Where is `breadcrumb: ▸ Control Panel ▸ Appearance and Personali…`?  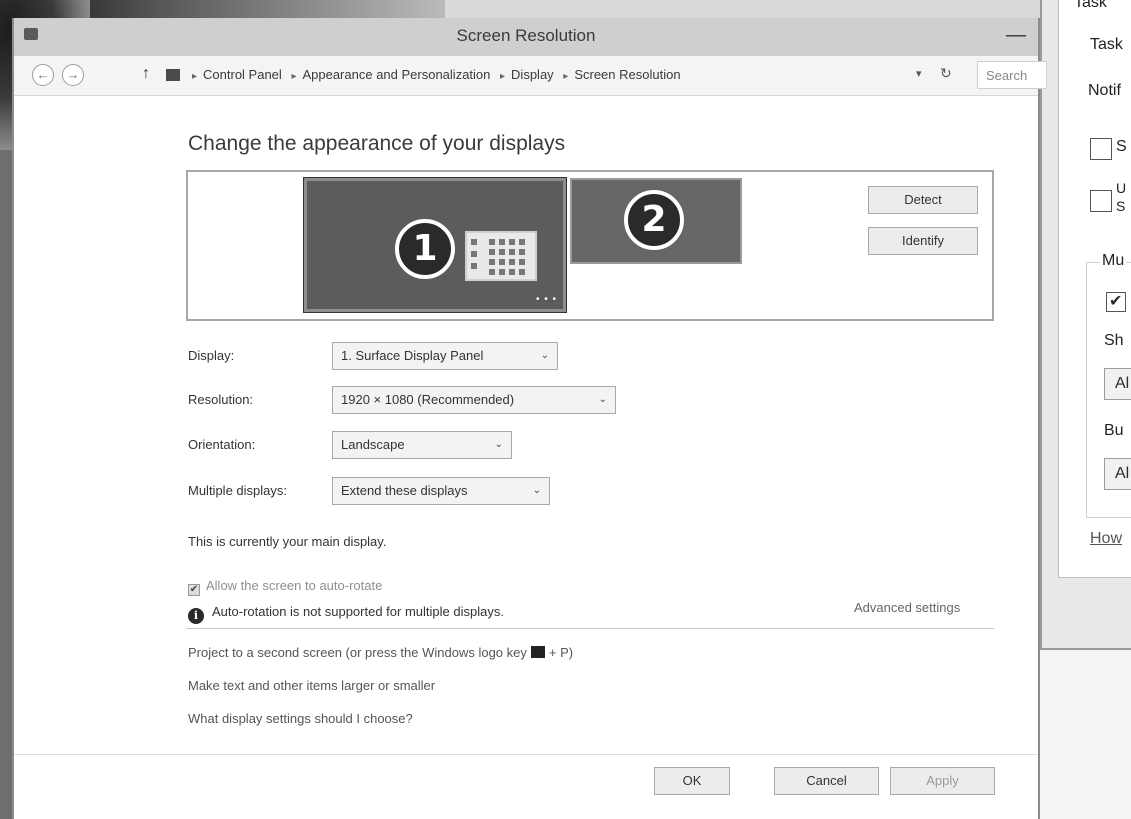
breadcrumb: ▸ Control Panel ▸ Appearance and Personali… is located at coordinates (436, 74).